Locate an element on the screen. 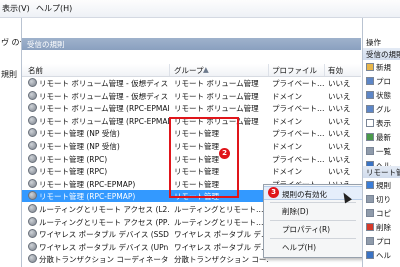  column-header-group: グループ is located at coordinates (189, 70).